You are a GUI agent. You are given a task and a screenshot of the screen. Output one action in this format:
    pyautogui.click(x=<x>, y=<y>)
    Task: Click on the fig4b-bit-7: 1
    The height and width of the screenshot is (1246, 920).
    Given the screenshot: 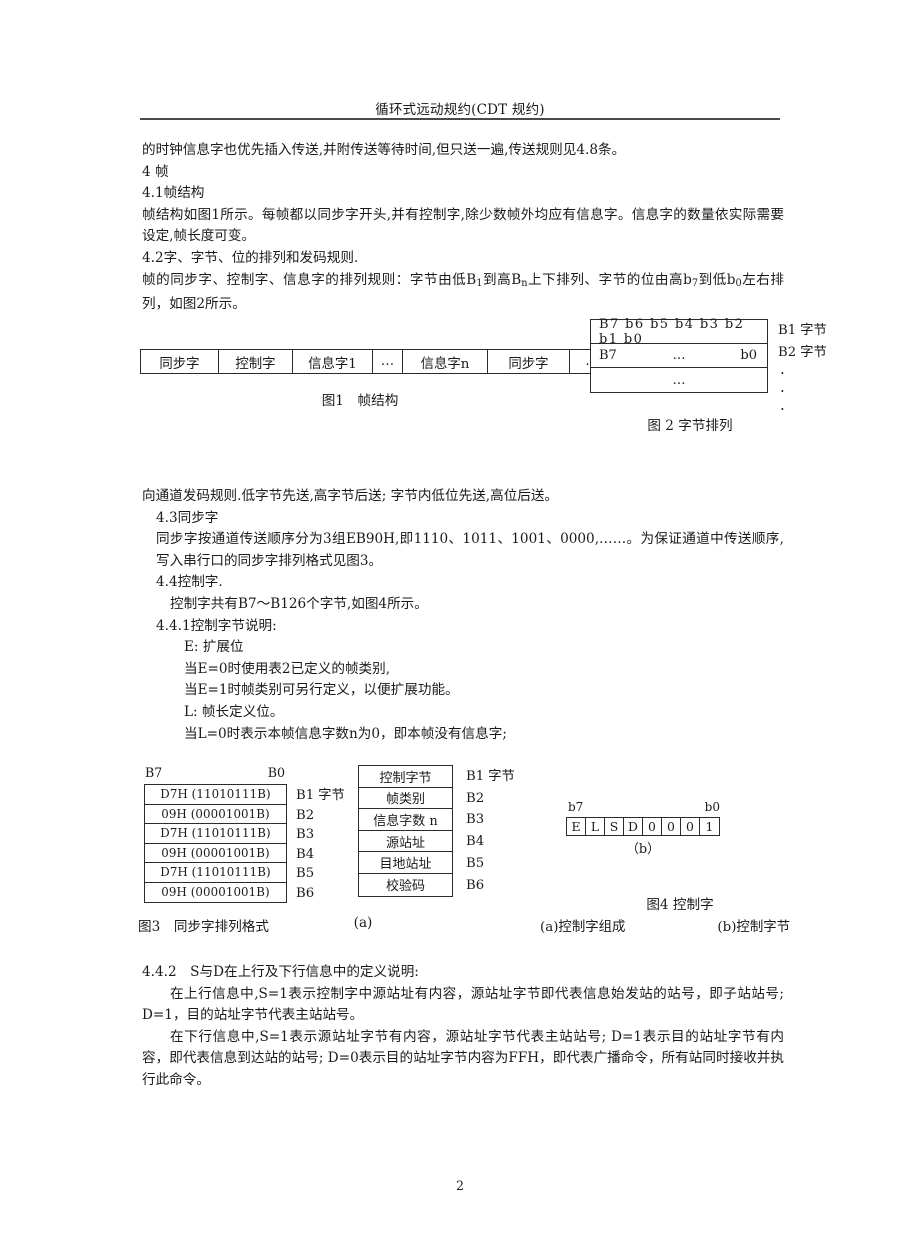 What is the action you would take?
    pyautogui.click(x=709, y=826)
    